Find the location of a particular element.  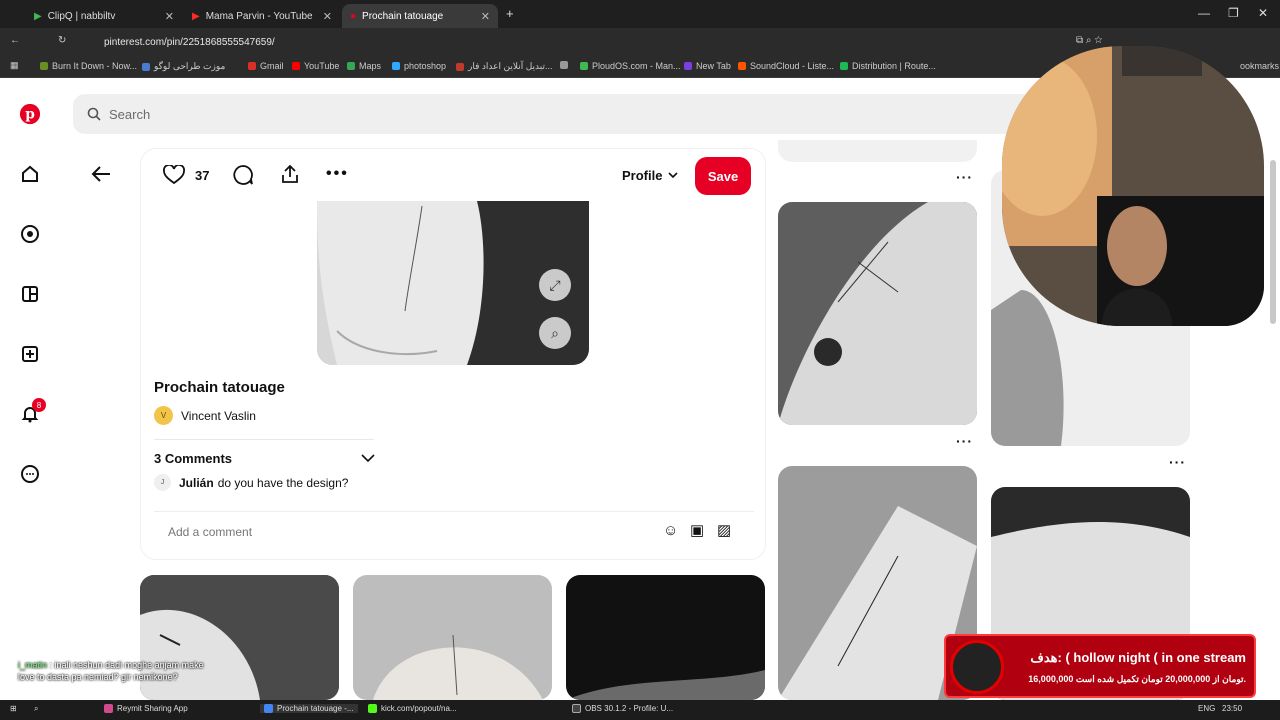

home-icon is located at coordinates (30, 174).